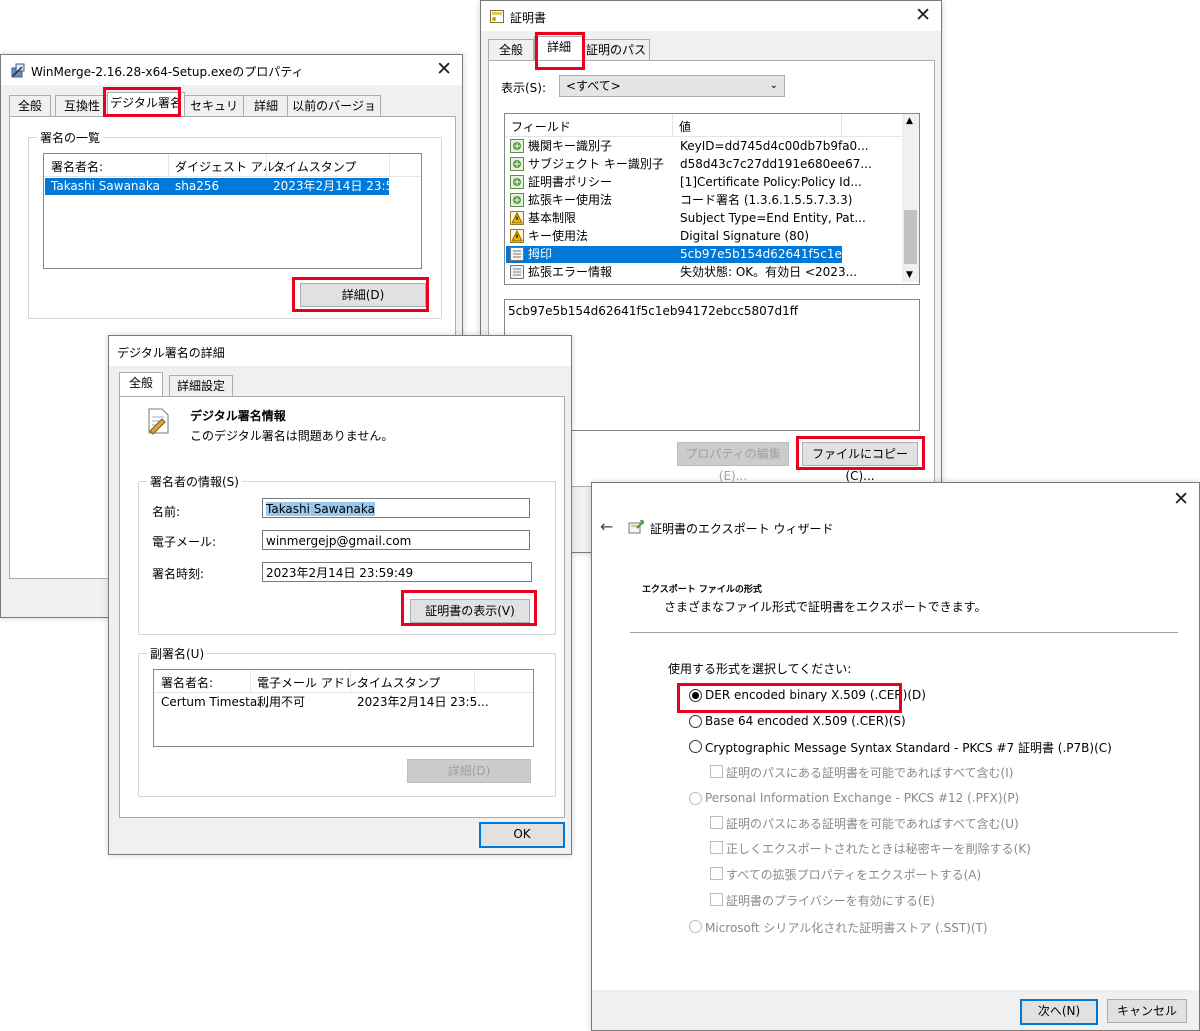 Image resolution: width=1200 pixels, height=1031 pixels. Describe the element at coordinates (541, 126) in the screenshot. I see `col-field: フィールド` at that location.